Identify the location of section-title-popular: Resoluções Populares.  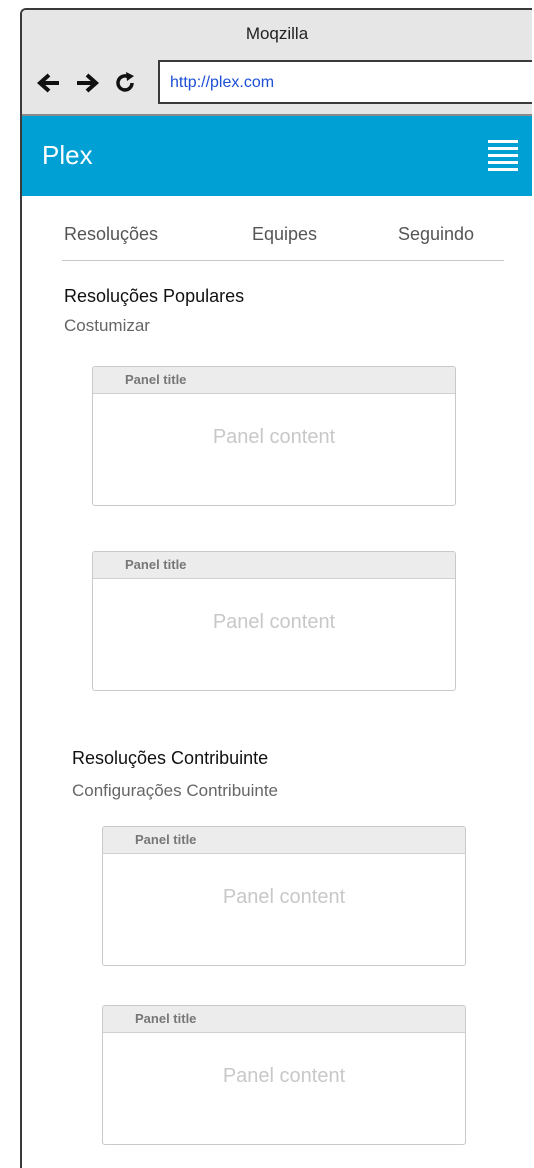
(154, 296).